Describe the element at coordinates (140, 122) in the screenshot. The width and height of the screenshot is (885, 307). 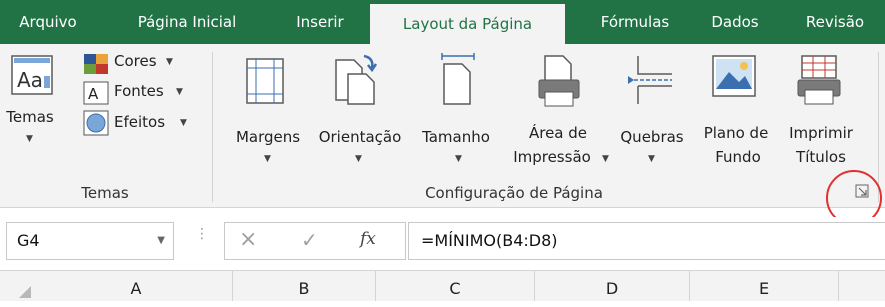
I see `efeitos-label: Efeitos` at that location.